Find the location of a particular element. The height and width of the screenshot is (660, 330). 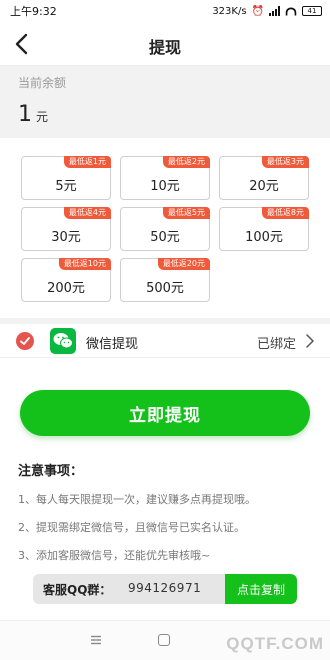

amount-label: 5元 is located at coordinates (66, 186).